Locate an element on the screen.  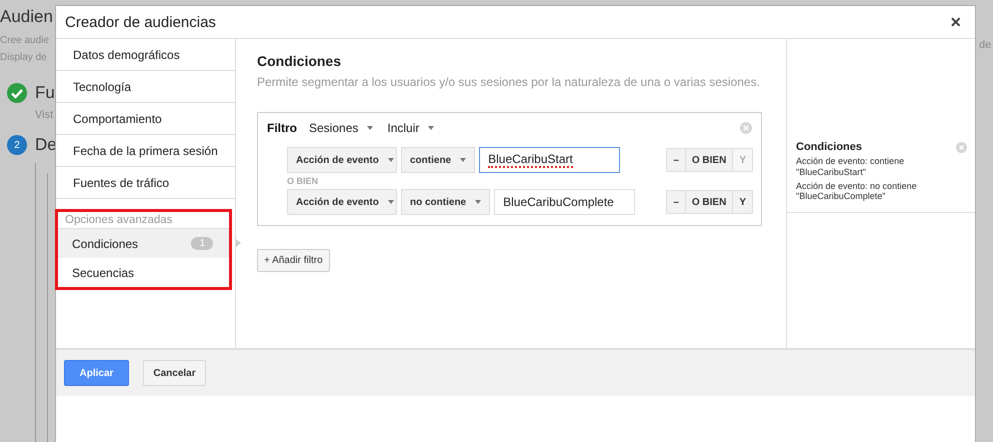
step-subtitle: Vist is located at coordinates (44, 115).